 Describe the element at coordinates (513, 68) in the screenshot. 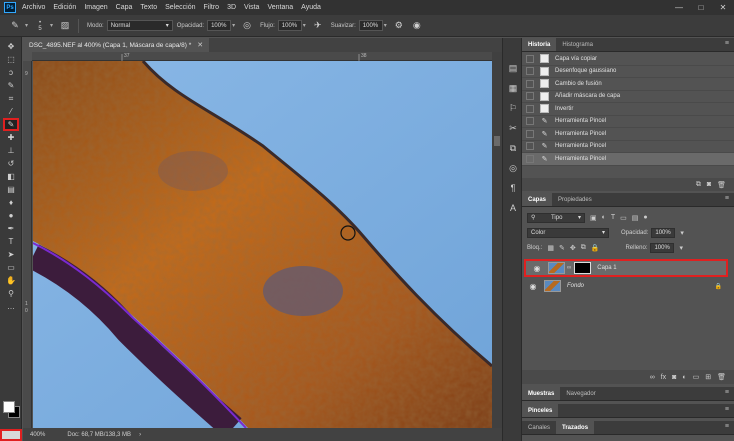

I see `history-icon: ▤` at that location.